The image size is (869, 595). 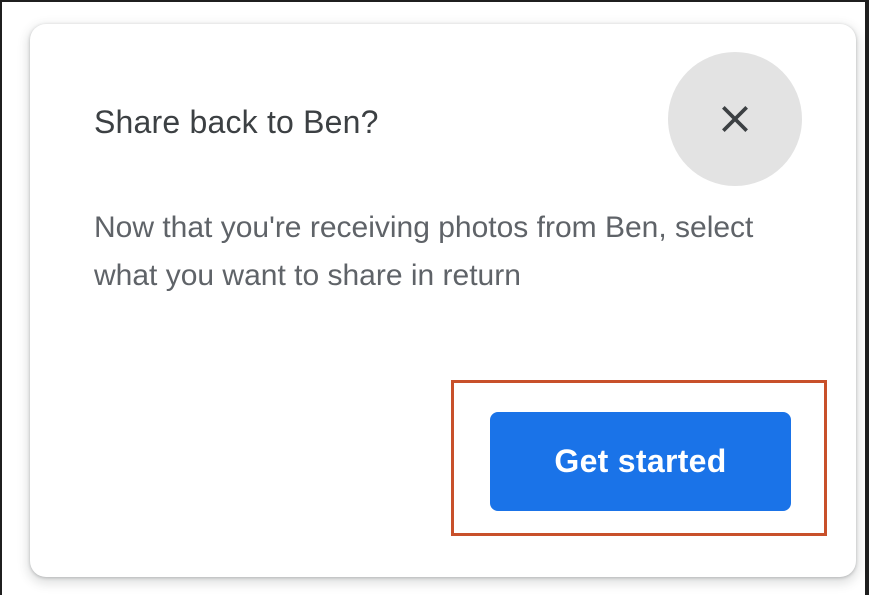 What do you see at coordinates (236, 122) in the screenshot?
I see `dialog-title: Share back to Ben?` at bounding box center [236, 122].